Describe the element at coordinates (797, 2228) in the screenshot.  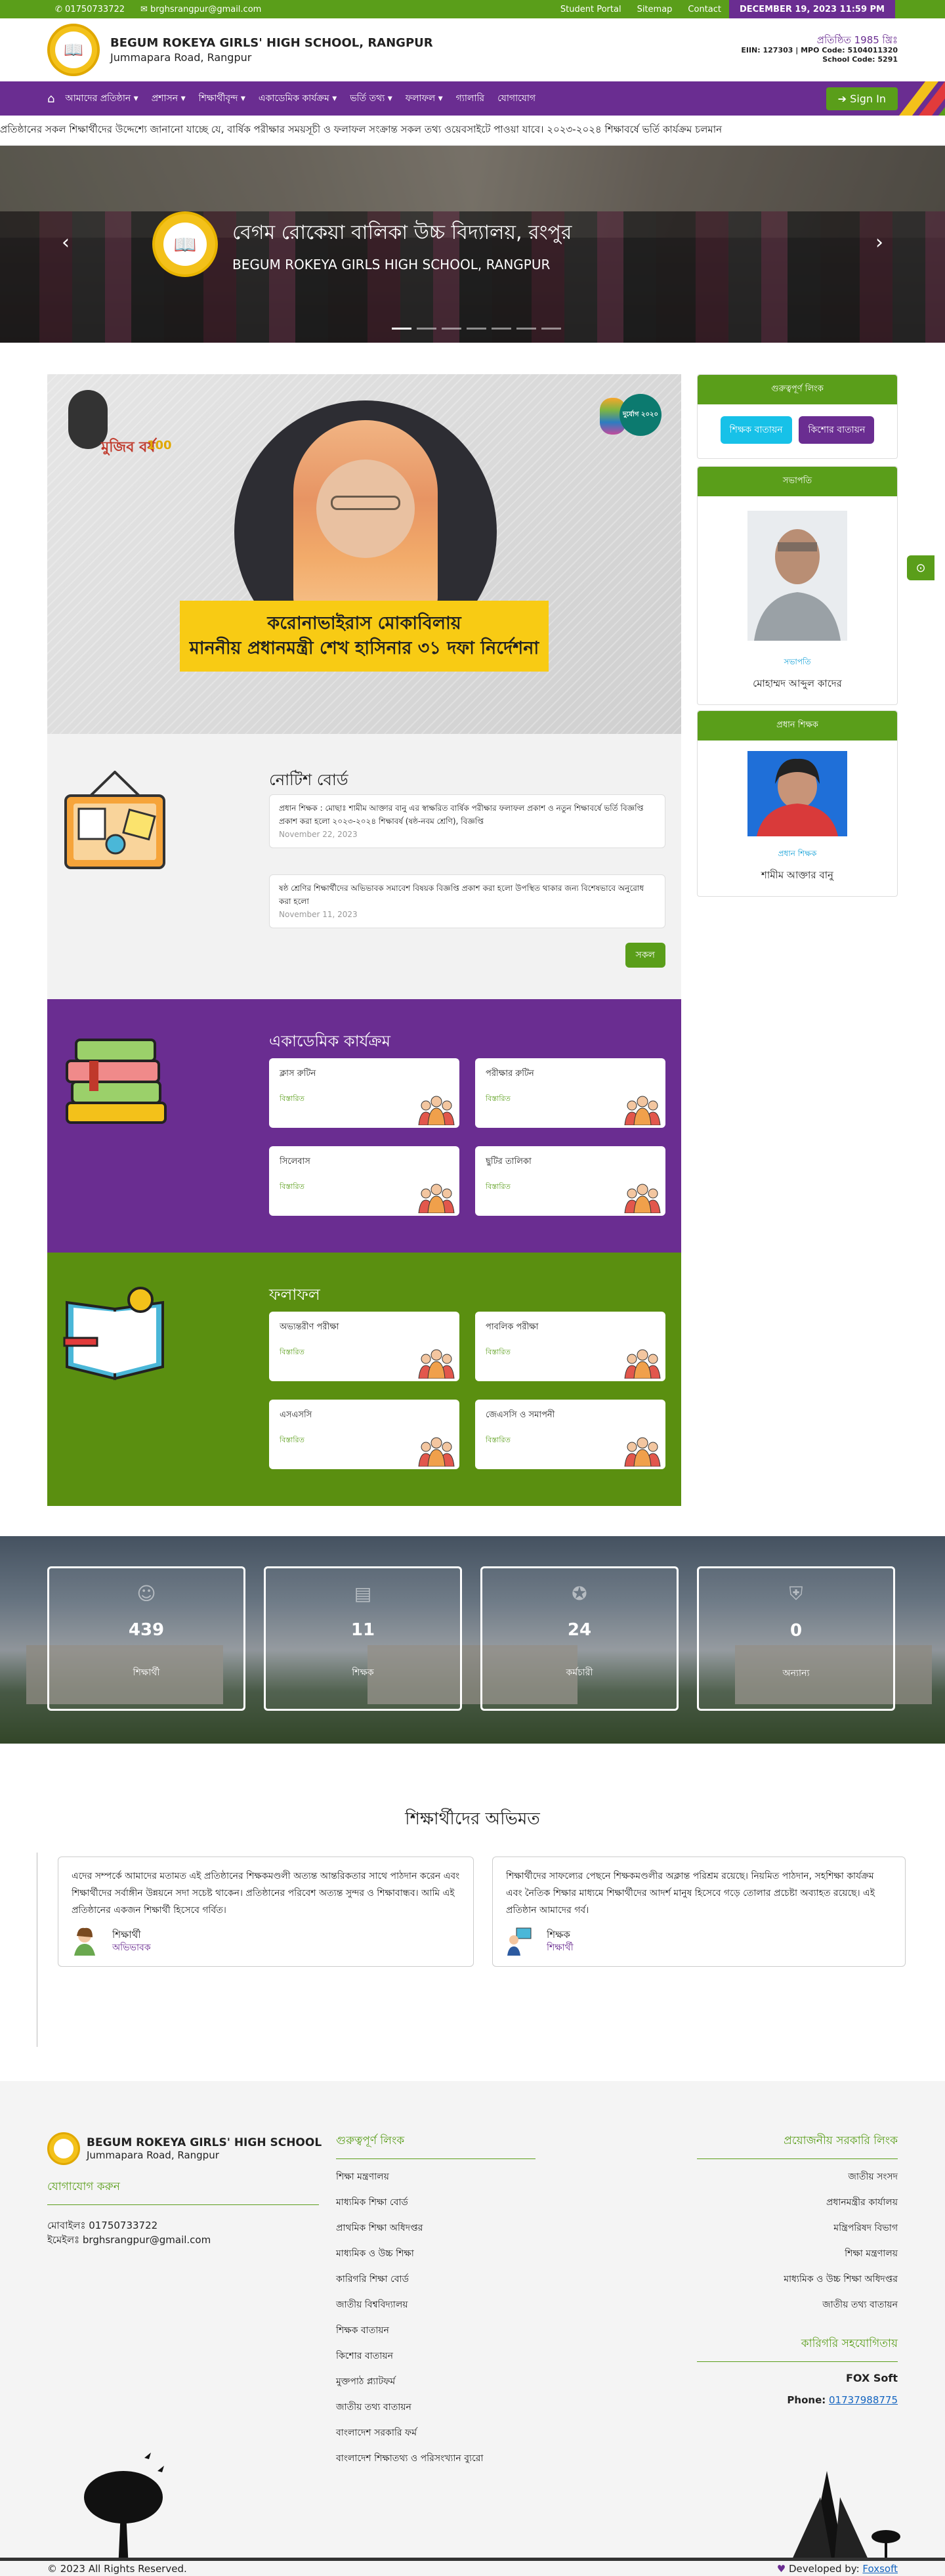
I see `footer-link: মন্ত্রিপরিষদ বিভাগ` at that location.